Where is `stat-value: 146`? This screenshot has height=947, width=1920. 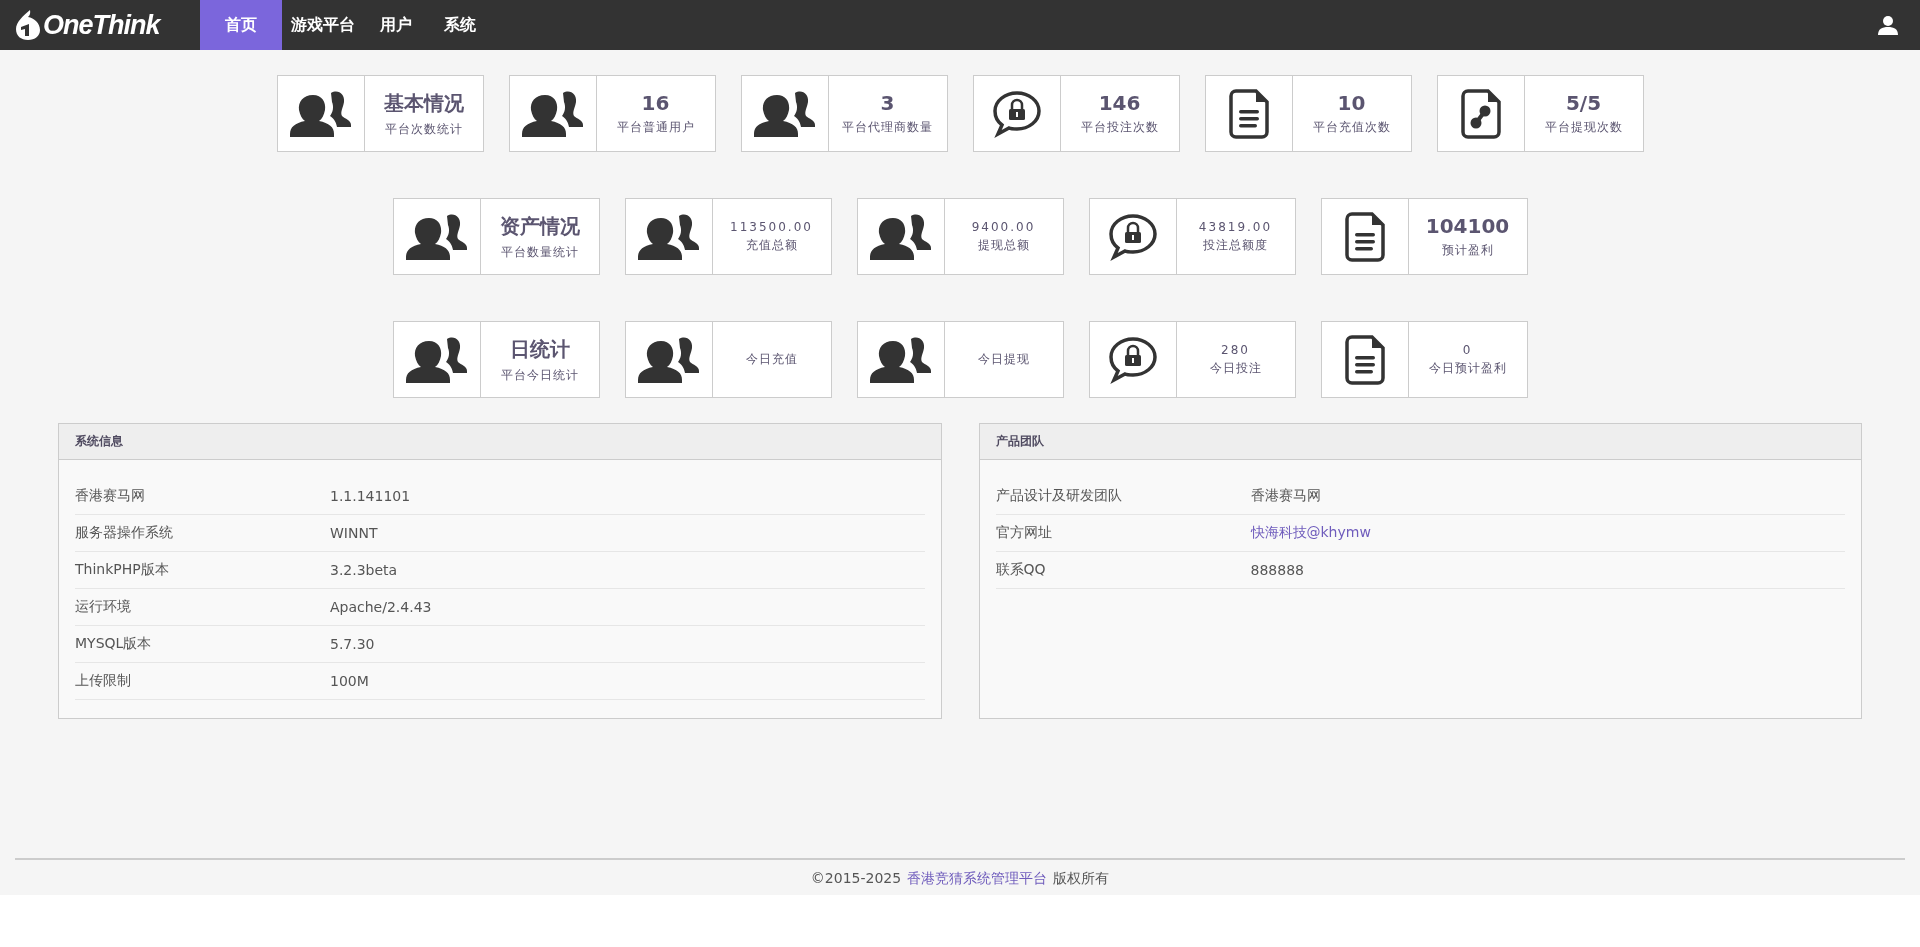
stat-value: 146 is located at coordinates (1119, 103).